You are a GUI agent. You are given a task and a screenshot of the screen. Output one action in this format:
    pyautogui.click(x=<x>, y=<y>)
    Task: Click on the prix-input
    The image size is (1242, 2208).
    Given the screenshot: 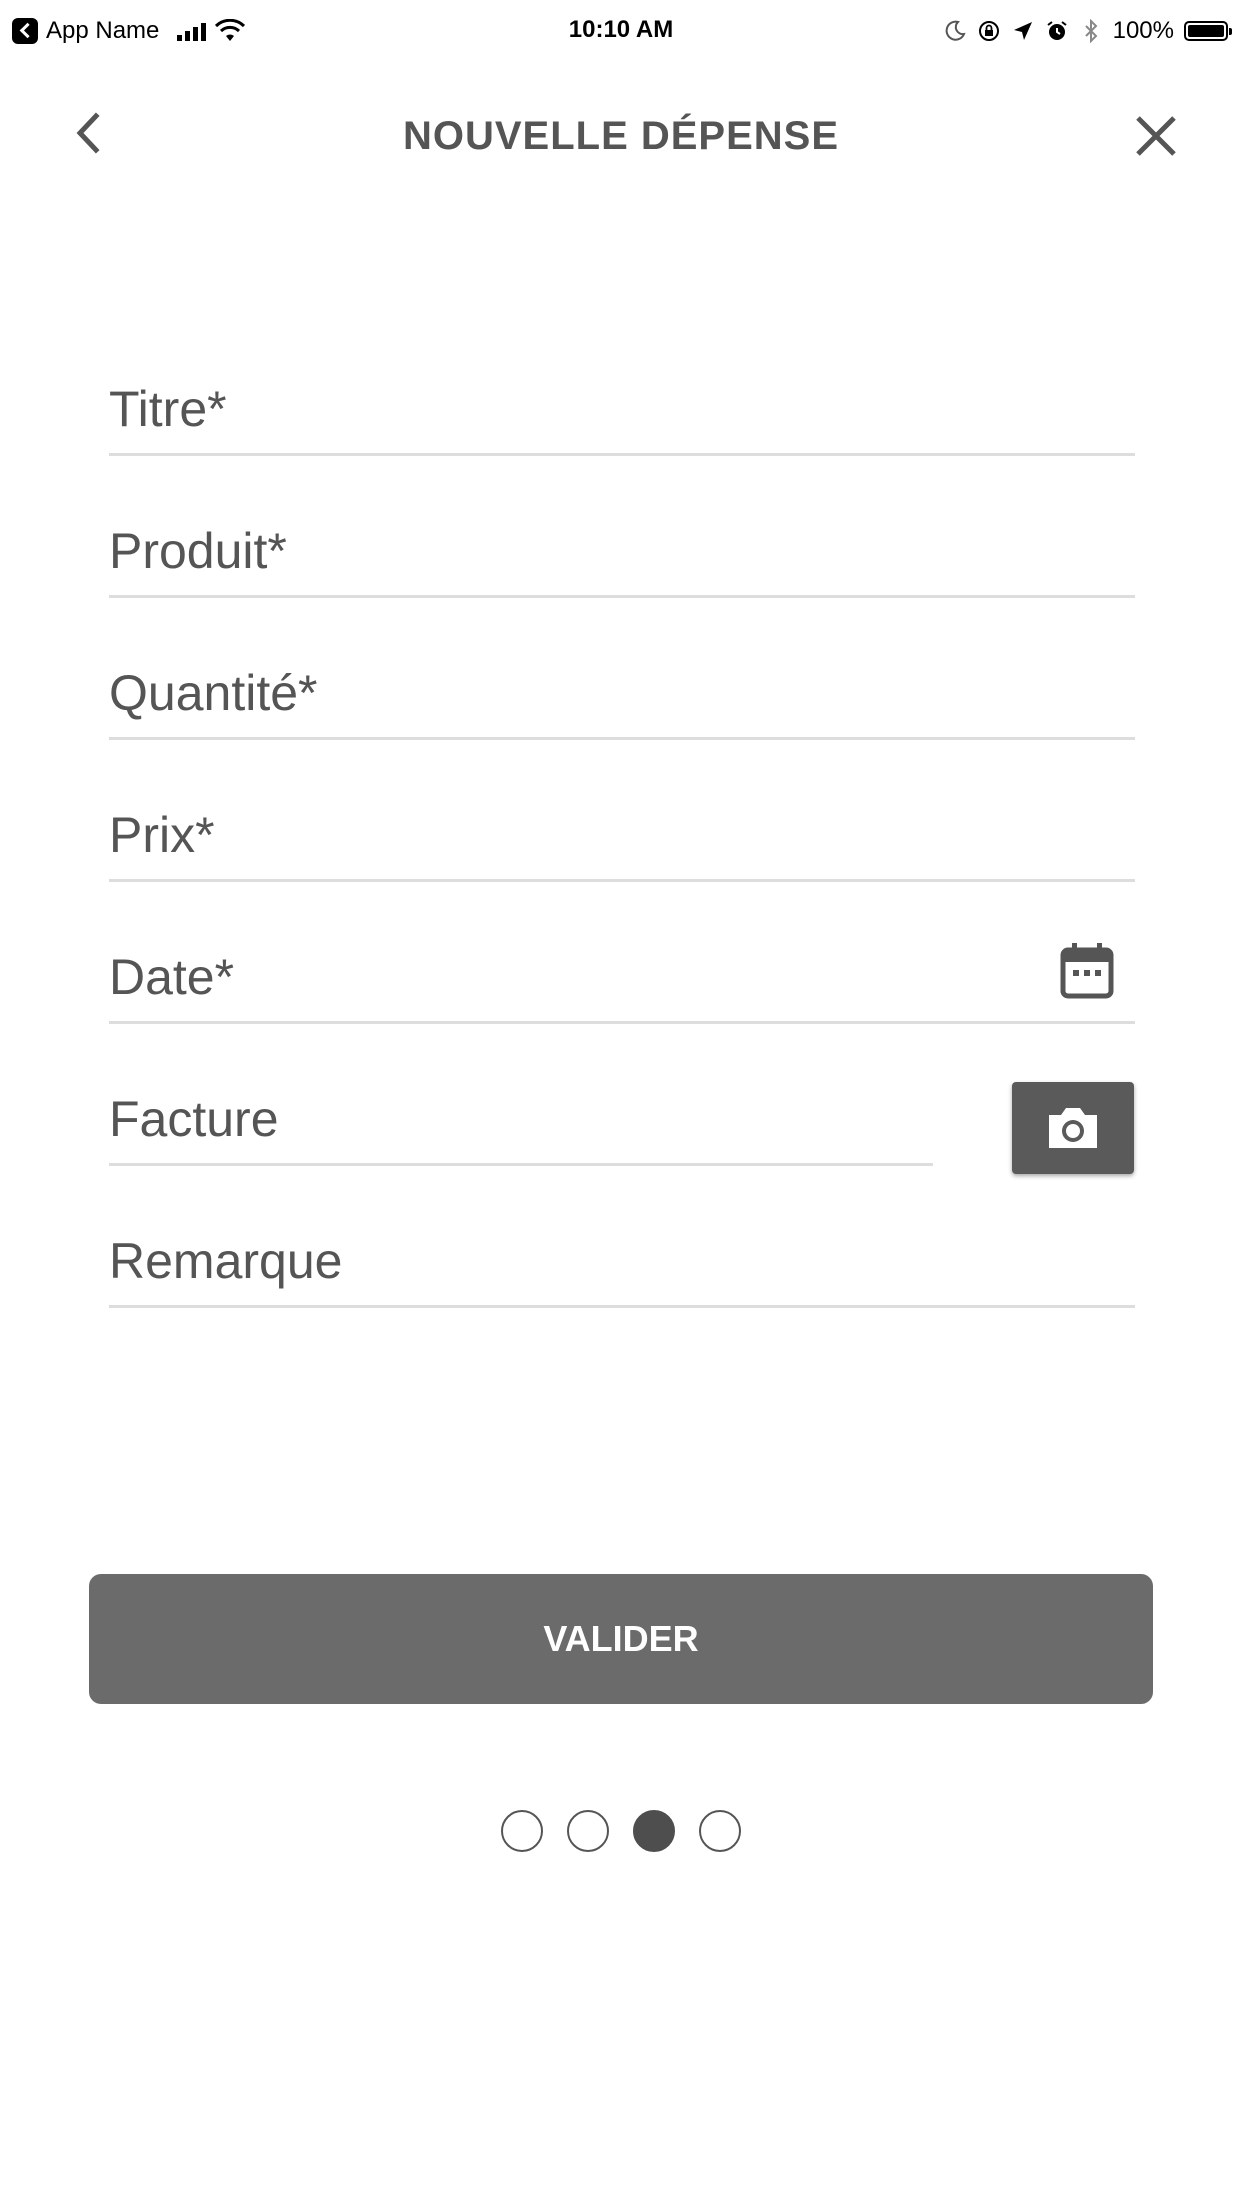 What is the action you would take?
    pyautogui.click(x=622, y=835)
    